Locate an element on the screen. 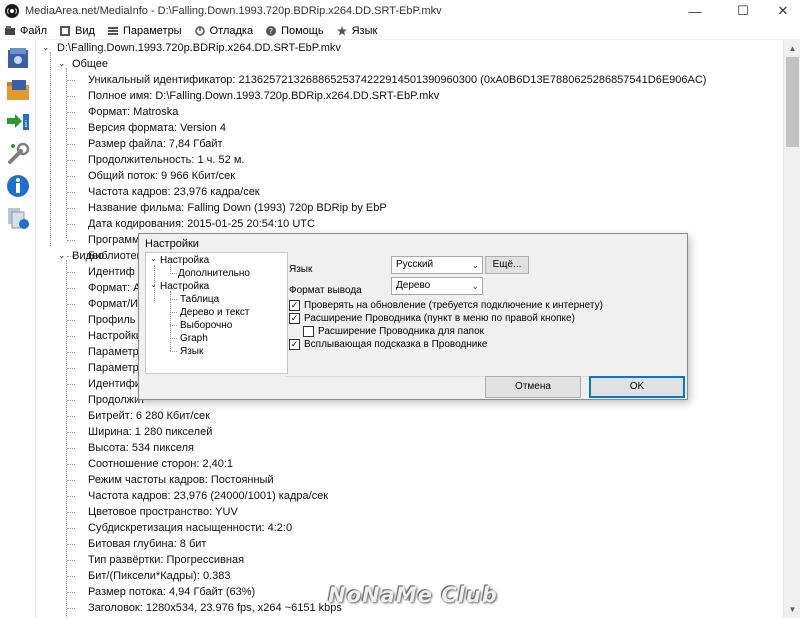 The height and width of the screenshot is (618, 800). menu-debug: Отладка is located at coordinates (225, 31).